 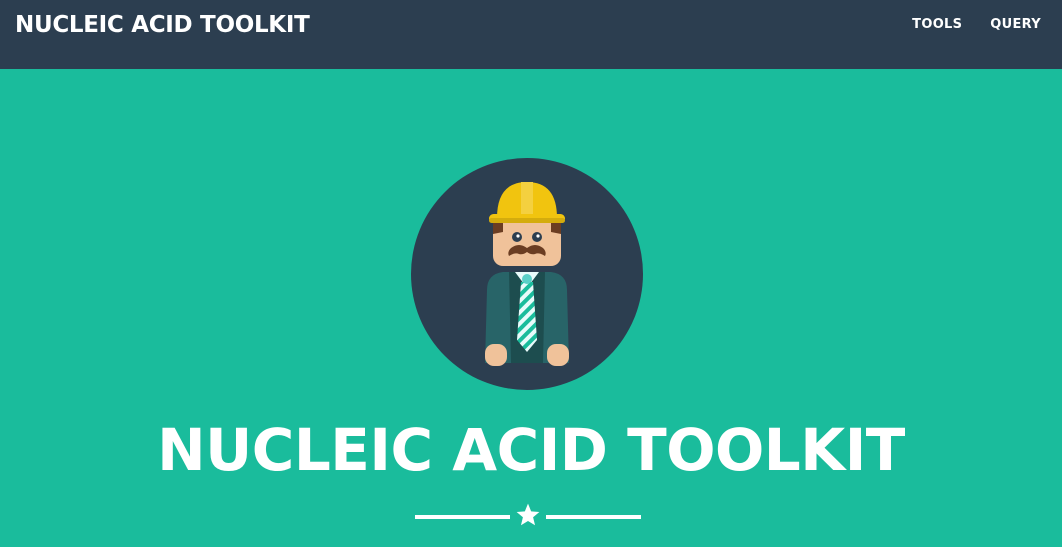 I want to click on divider-line-right, so click(x=593, y=517).